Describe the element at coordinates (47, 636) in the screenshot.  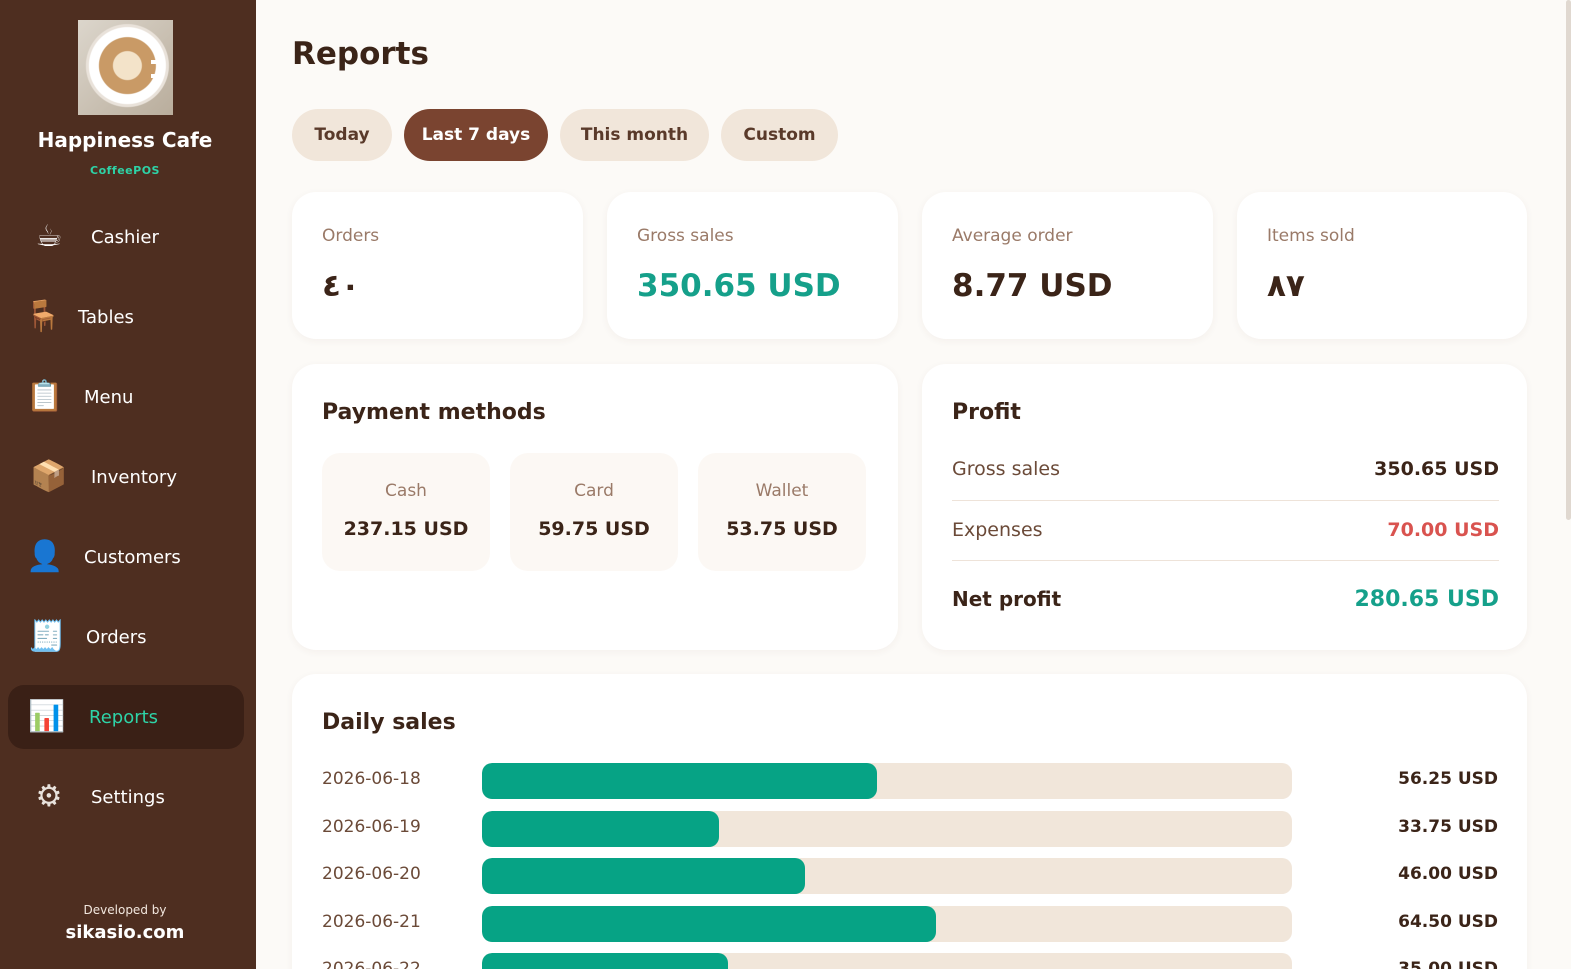
I see `receipt-icon: 🧾` at that location.